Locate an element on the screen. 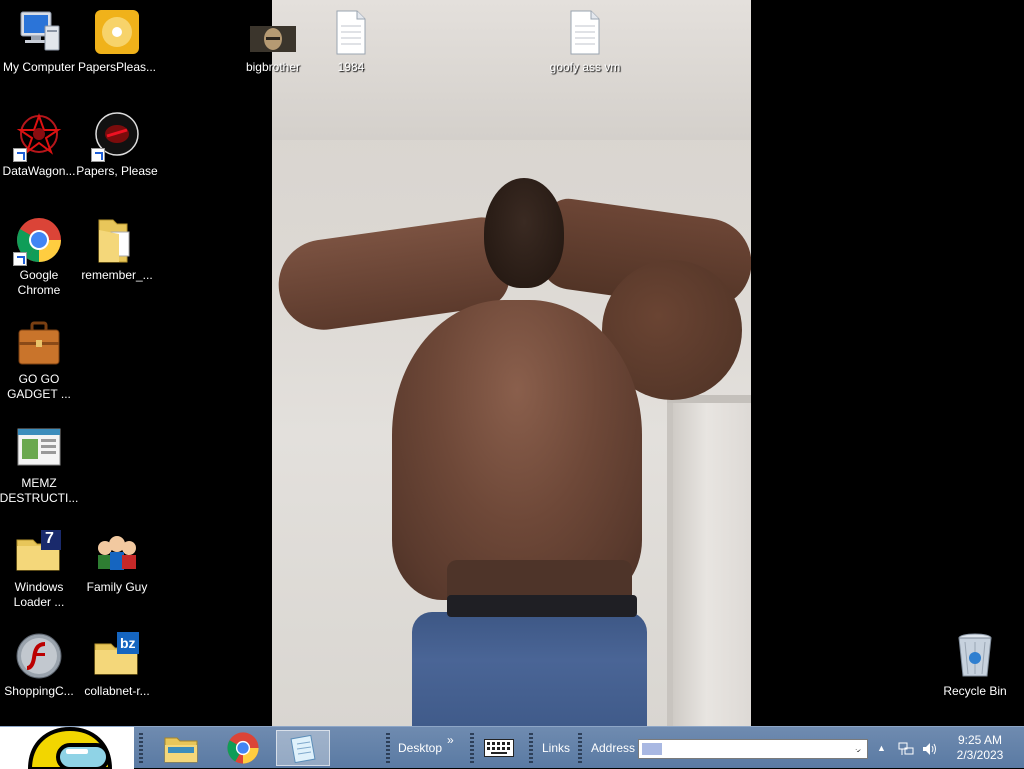 The width and height of the screenshot is (1024, 769). volume-icon is located at coordinates (930, 748).